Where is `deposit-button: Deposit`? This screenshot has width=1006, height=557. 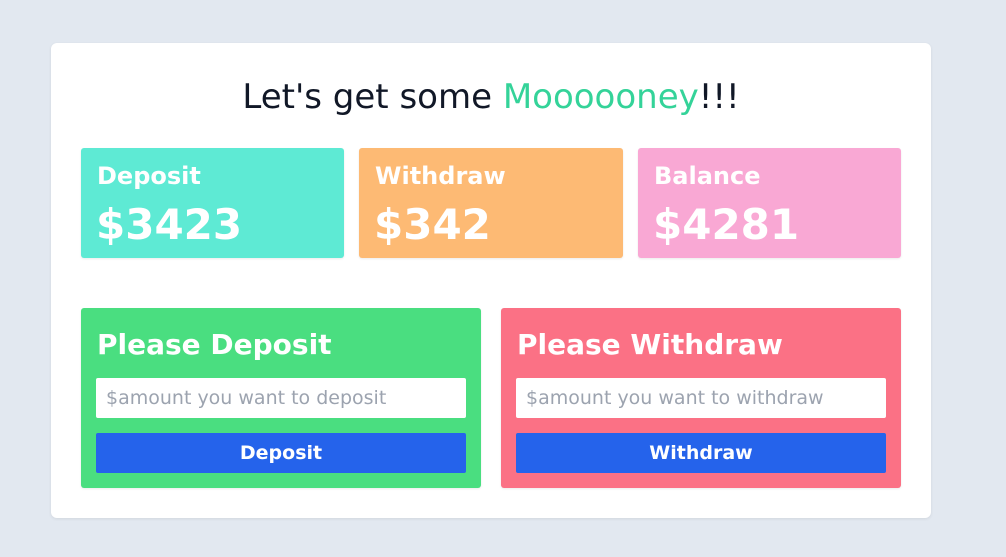
deposit-button: Deposit is located at coordinates (281, 453).